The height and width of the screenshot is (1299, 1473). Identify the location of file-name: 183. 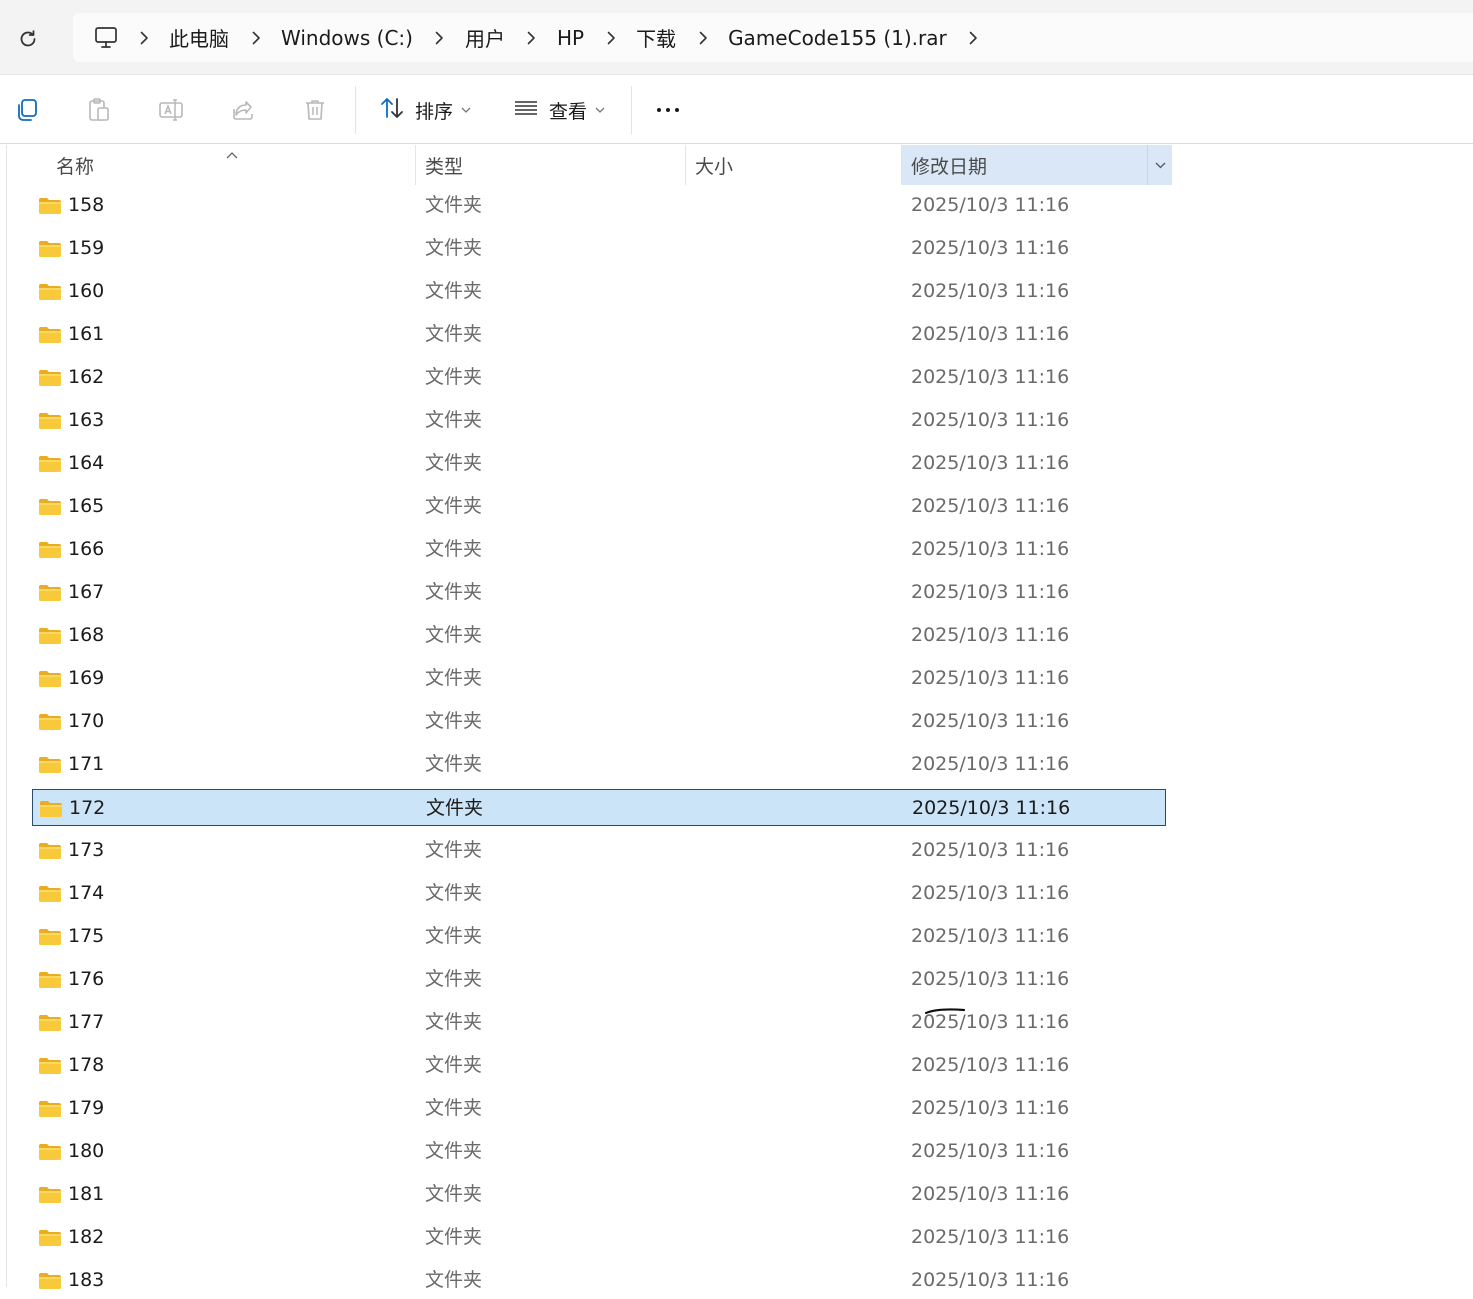
(86, 1280).